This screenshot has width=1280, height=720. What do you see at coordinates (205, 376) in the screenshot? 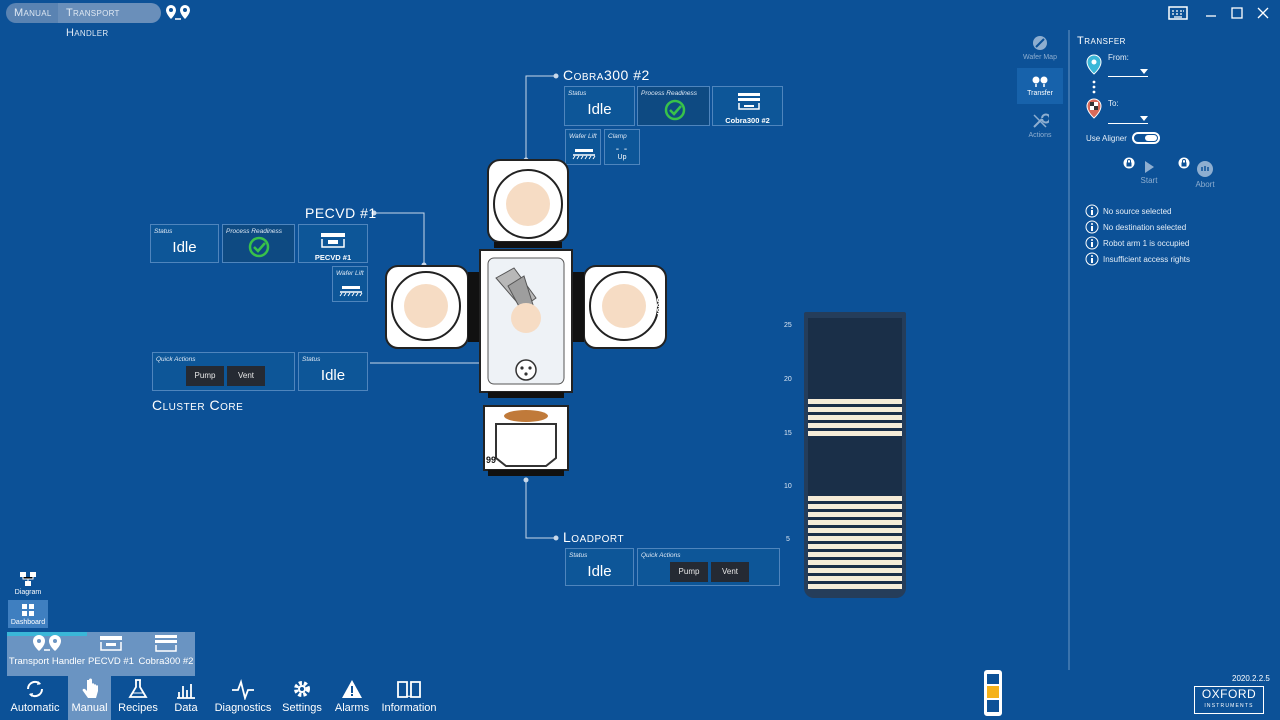
I see `core-pump-button: Pump` at bounding box center [205, 376].